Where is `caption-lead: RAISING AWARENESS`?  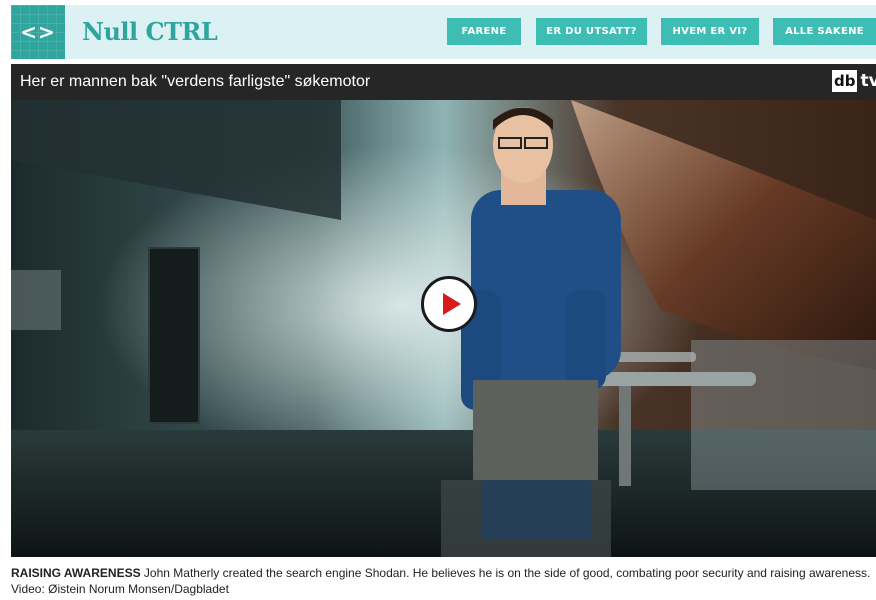 caption-lead: RAISING AWARENESS is located at coordinates (76, 573).